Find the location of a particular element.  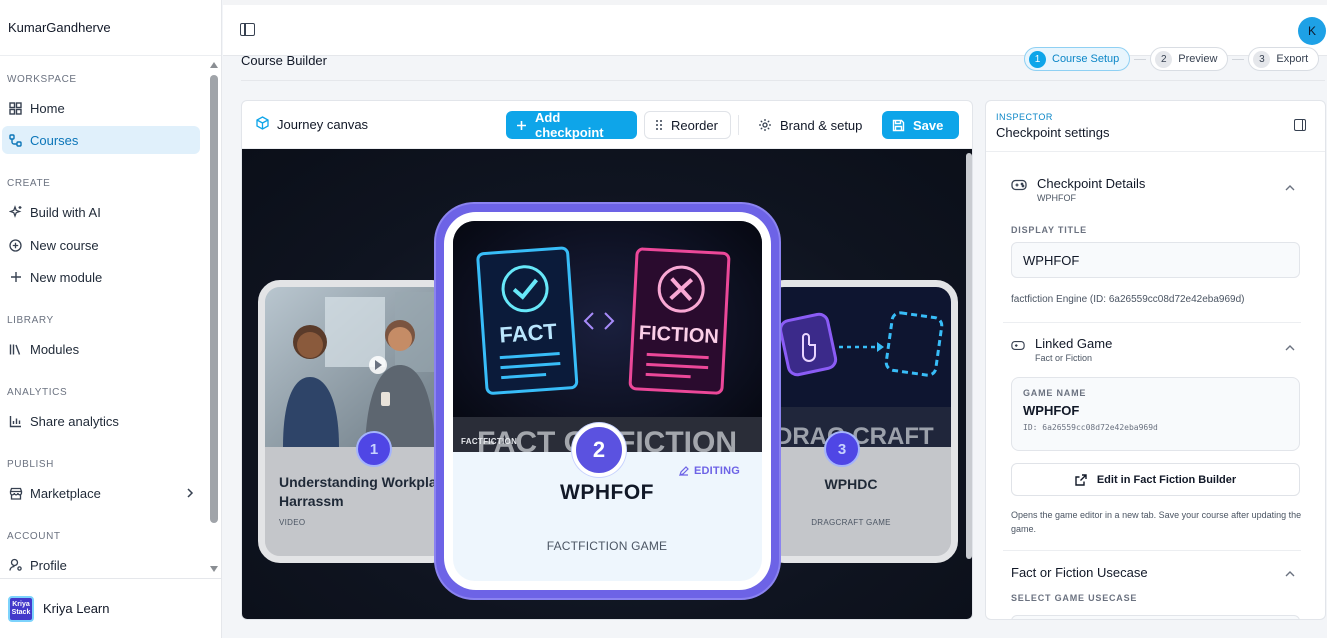

game-id-value: ID: 6a26559cc08d72e42eba969d is located at coordinates (1090, 427).